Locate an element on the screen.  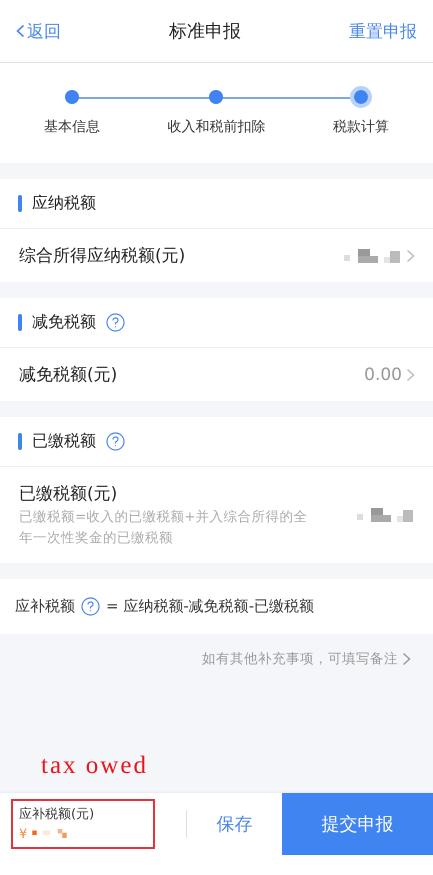
row-label: 综合所得应纳税额(元) is located at coordinates (102, 256).